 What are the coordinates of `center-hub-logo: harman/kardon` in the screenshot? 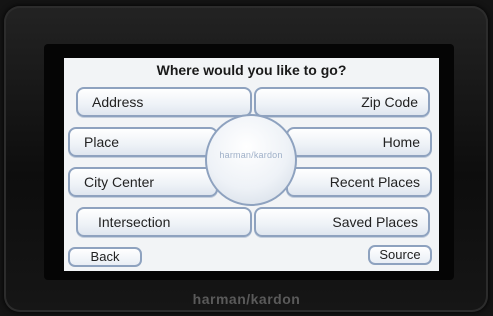 It's located at (251, 160).